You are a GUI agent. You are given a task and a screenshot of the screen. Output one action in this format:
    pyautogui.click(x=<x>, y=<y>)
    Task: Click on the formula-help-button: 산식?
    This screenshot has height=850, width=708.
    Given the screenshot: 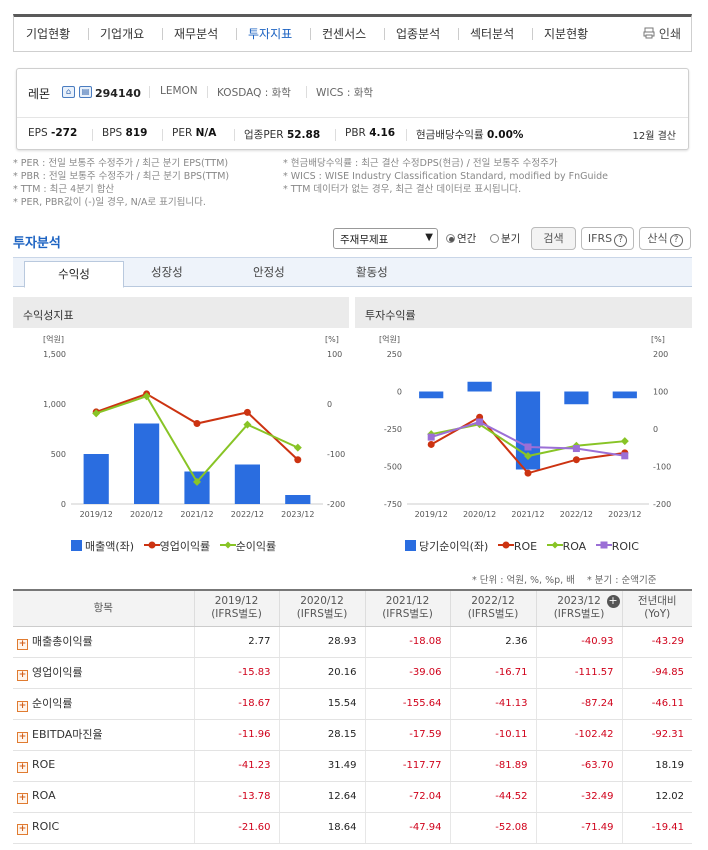 What is the action you would take?
    pyautogui.click(x=665, y=238)
    